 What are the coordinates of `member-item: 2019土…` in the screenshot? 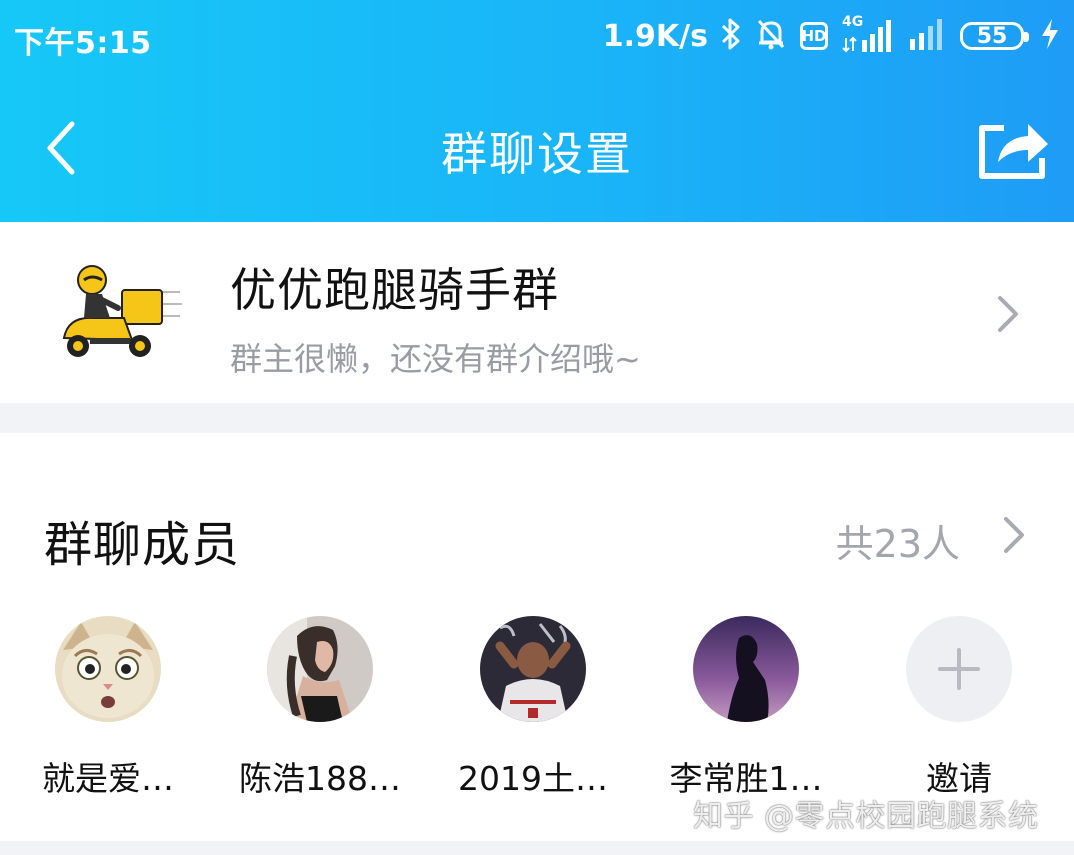 It's located at (533, 708).